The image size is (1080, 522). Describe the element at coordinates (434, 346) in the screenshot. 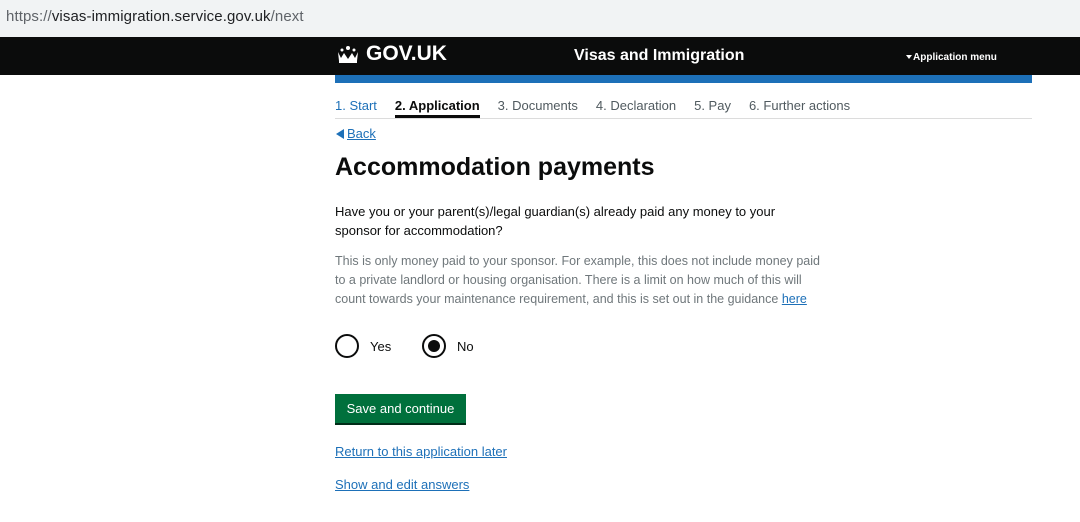

I see `radio-no-circle` at that location.